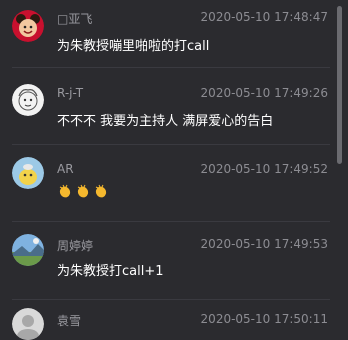  I want to click on comment-username: 周婷婷, so click(75, 246).